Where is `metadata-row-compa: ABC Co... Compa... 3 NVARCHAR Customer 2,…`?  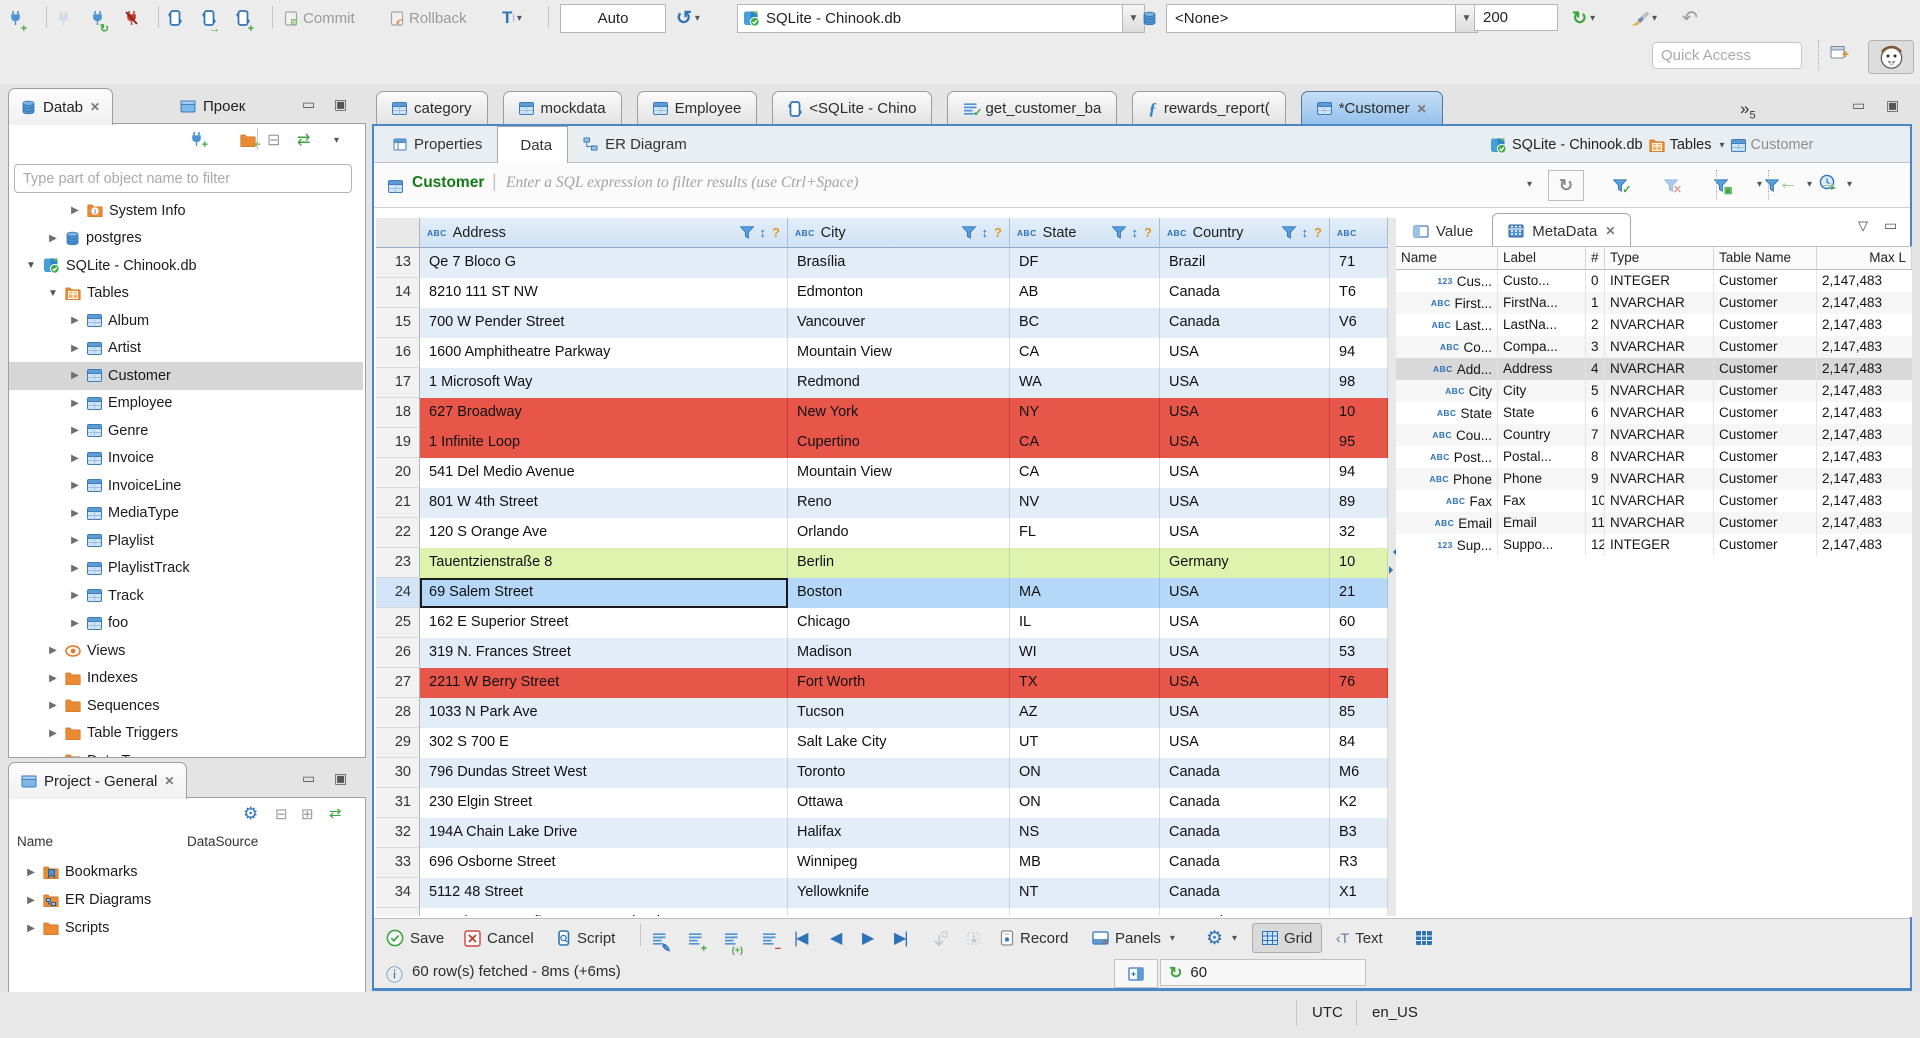
metadata-row-compa: ABC Co... Compa... 3 NVARCHAR Customer 2,… is located at coordinates (1654, 347).